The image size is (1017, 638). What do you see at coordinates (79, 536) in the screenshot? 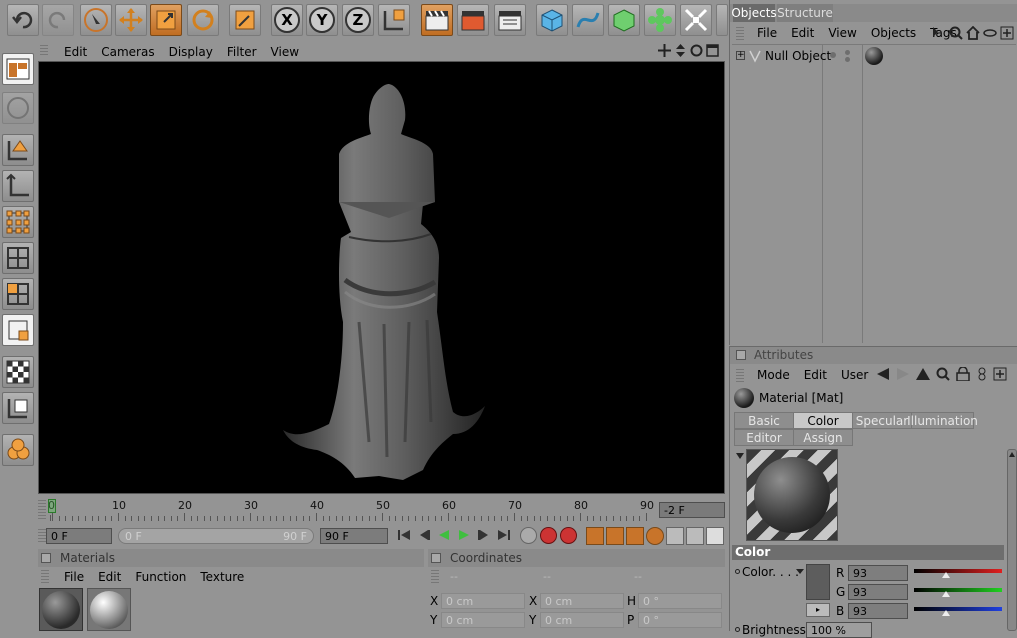
I see `start-frame-field: 0 F` at bounding box center [79, 536].